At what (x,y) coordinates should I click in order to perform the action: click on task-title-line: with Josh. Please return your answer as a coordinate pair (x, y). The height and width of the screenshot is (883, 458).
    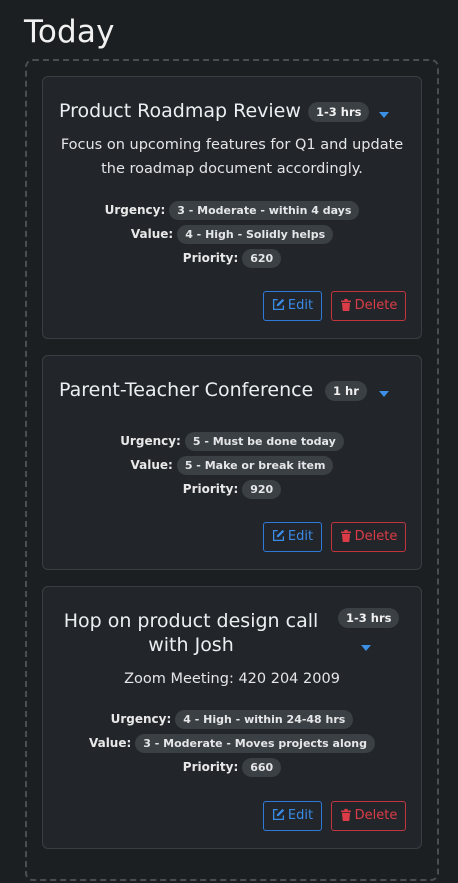
    Looking at the image, I should click on (191, 645).